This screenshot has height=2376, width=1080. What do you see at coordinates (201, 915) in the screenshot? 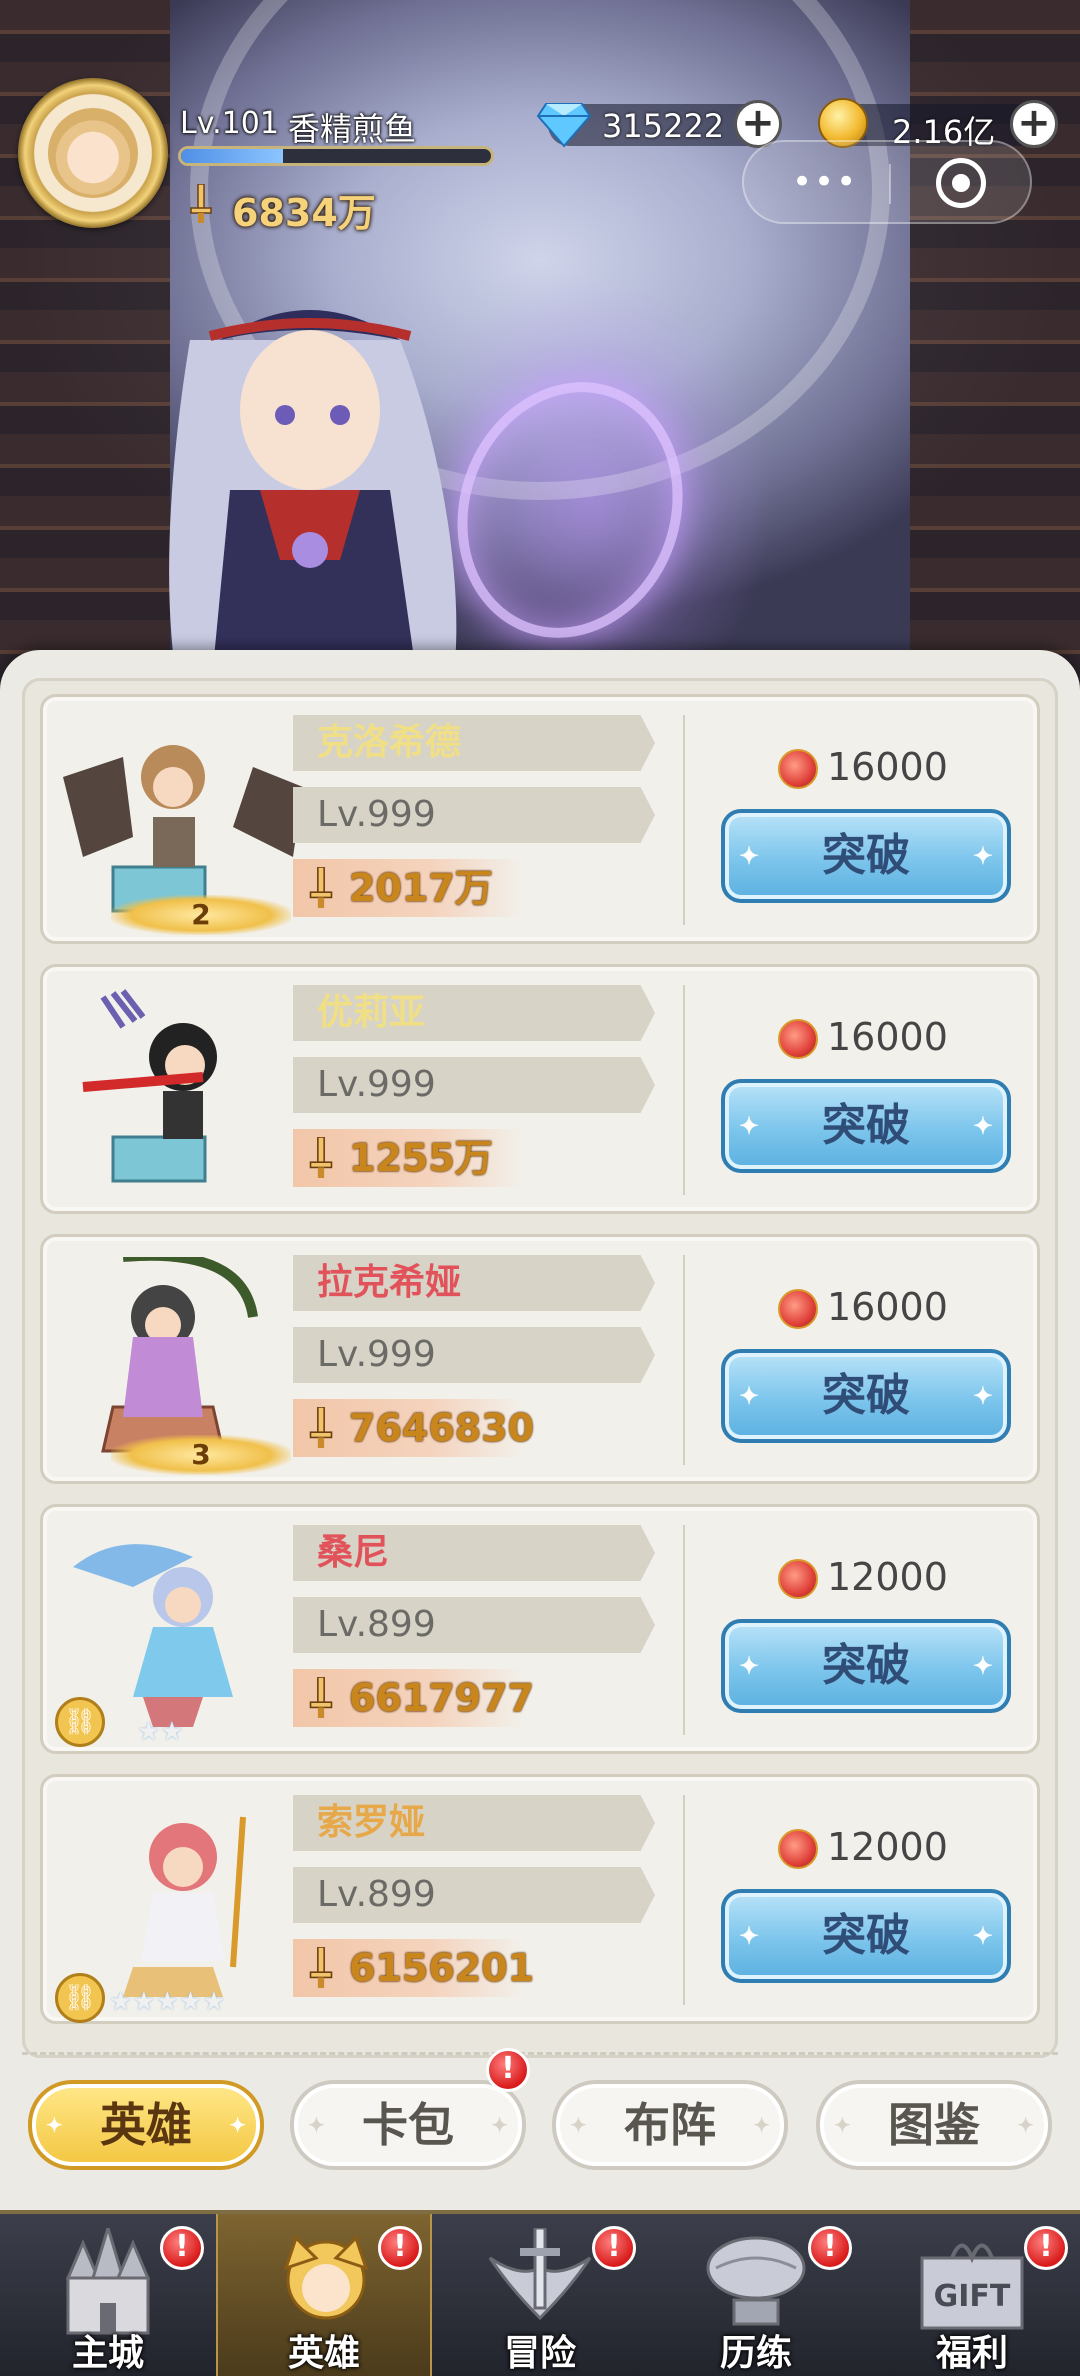
I see `star-rank-badge: 2` at bounding box center [201, 915].